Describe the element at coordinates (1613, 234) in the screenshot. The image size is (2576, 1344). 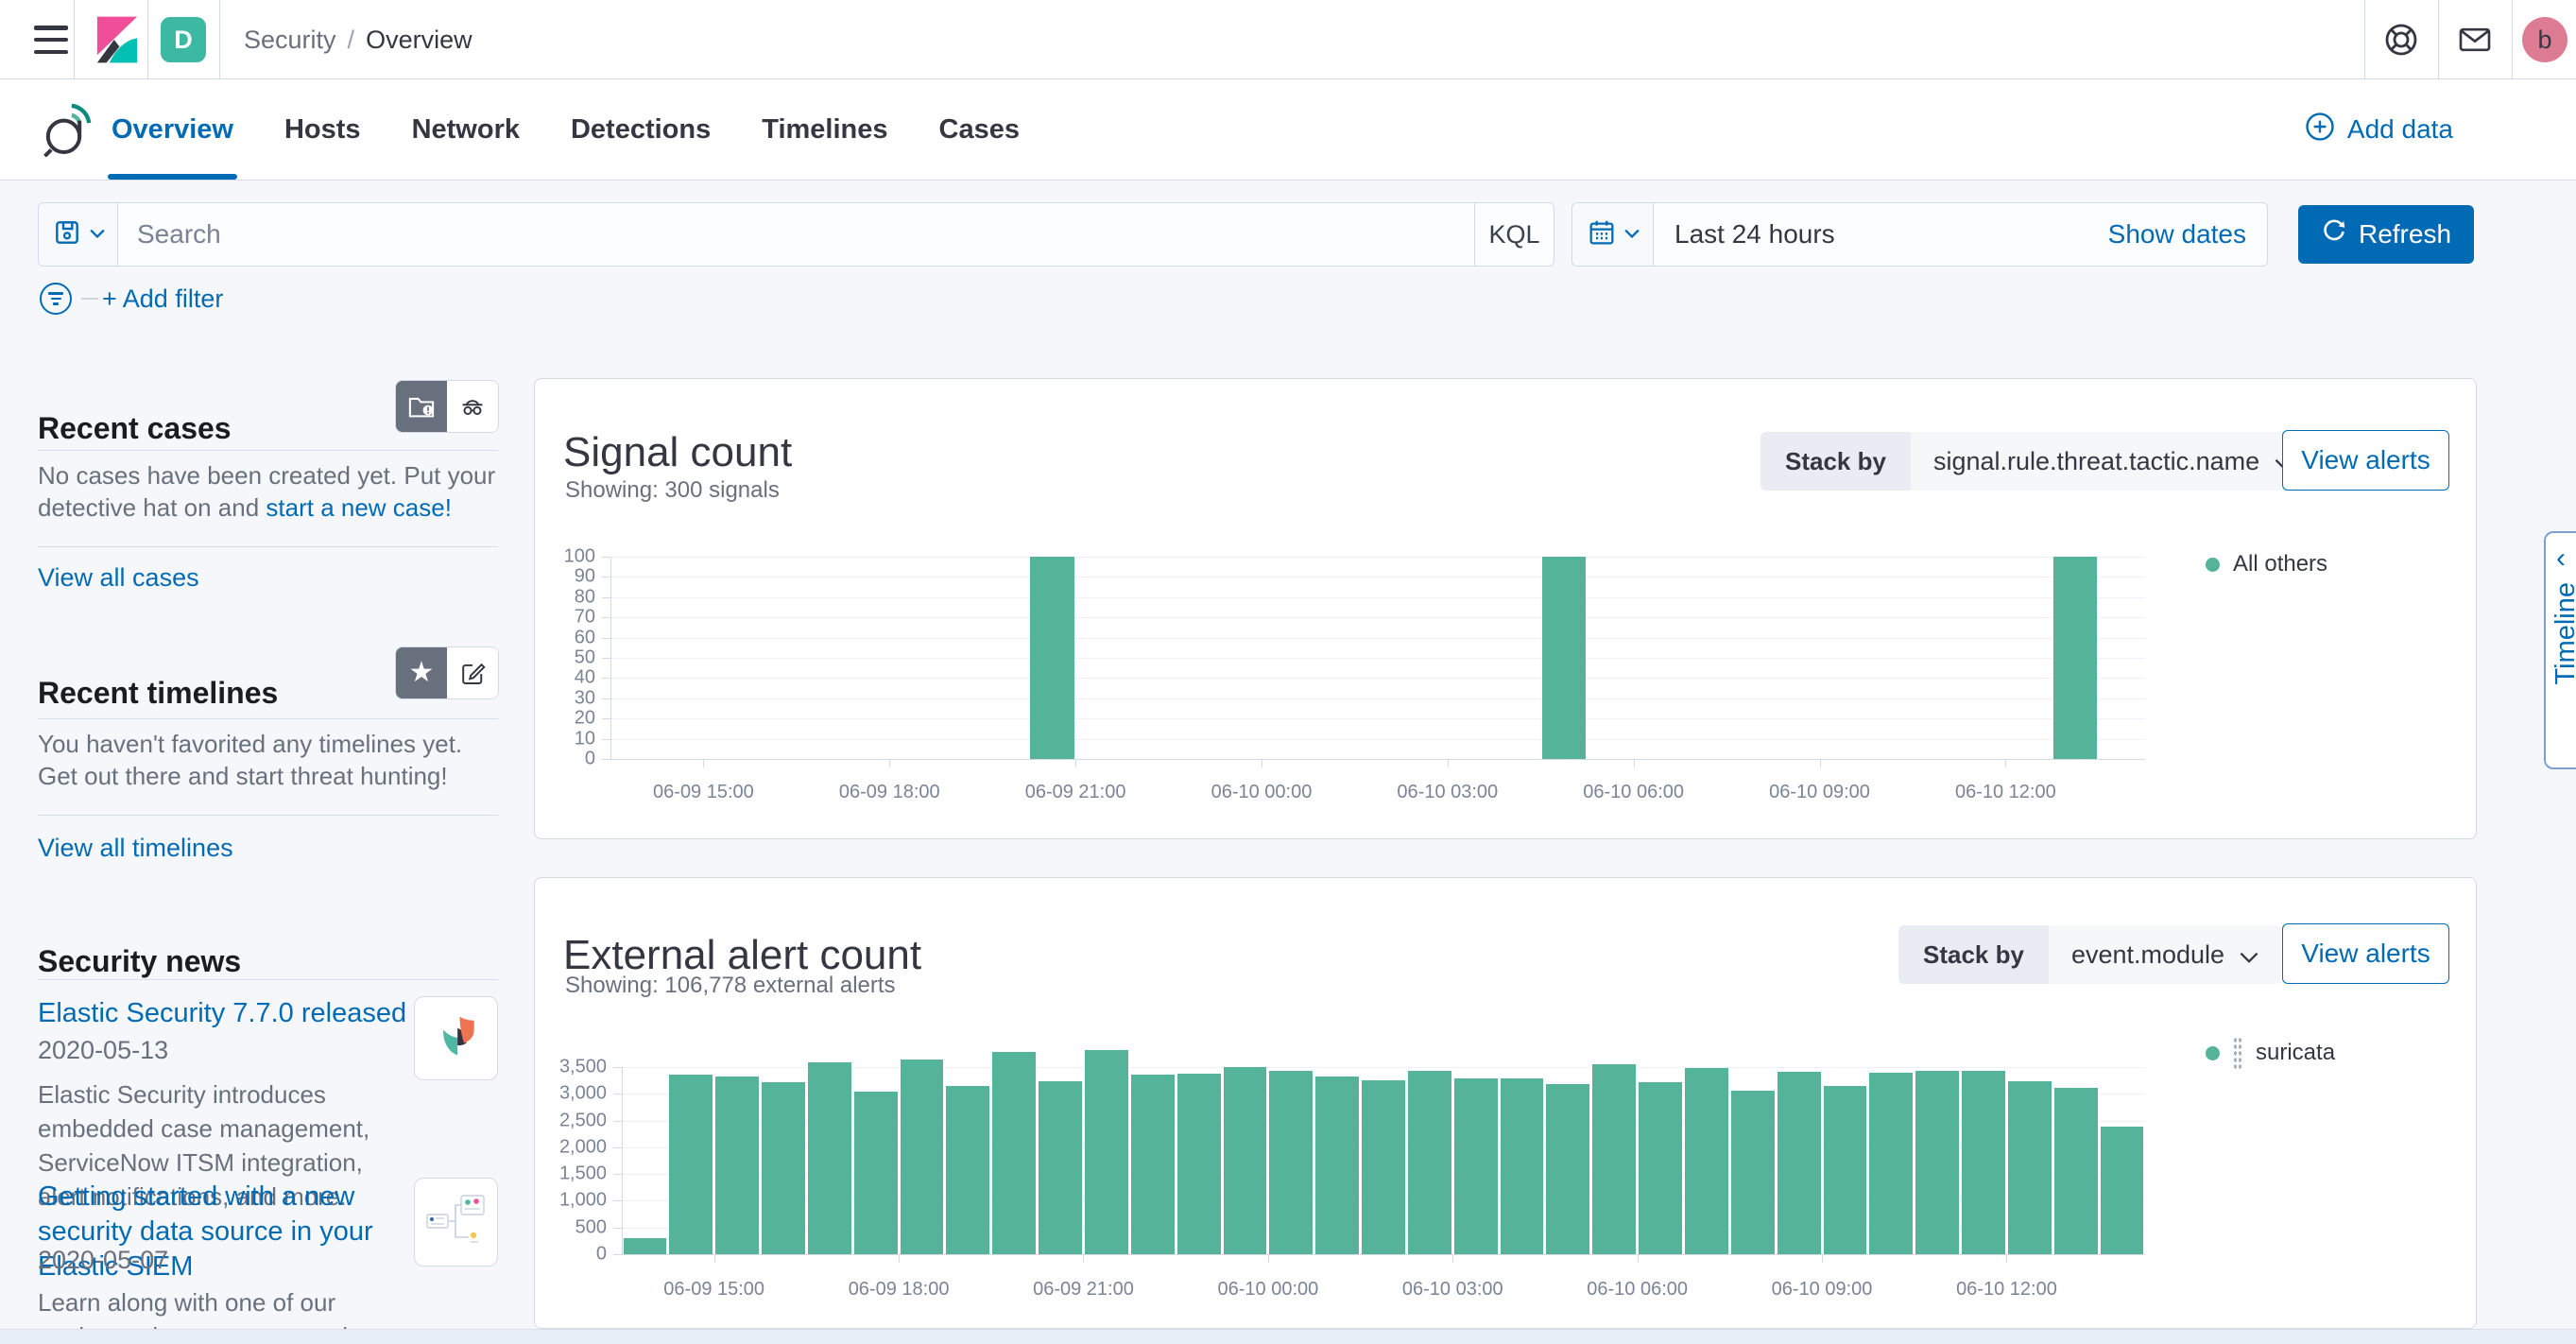
I see `calendar-button` at that location.